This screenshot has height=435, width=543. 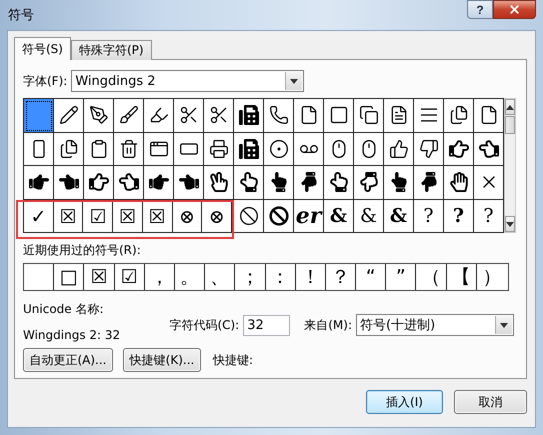 I want to click on recent-symbol-cell: 【, so click(x=461, y=277).